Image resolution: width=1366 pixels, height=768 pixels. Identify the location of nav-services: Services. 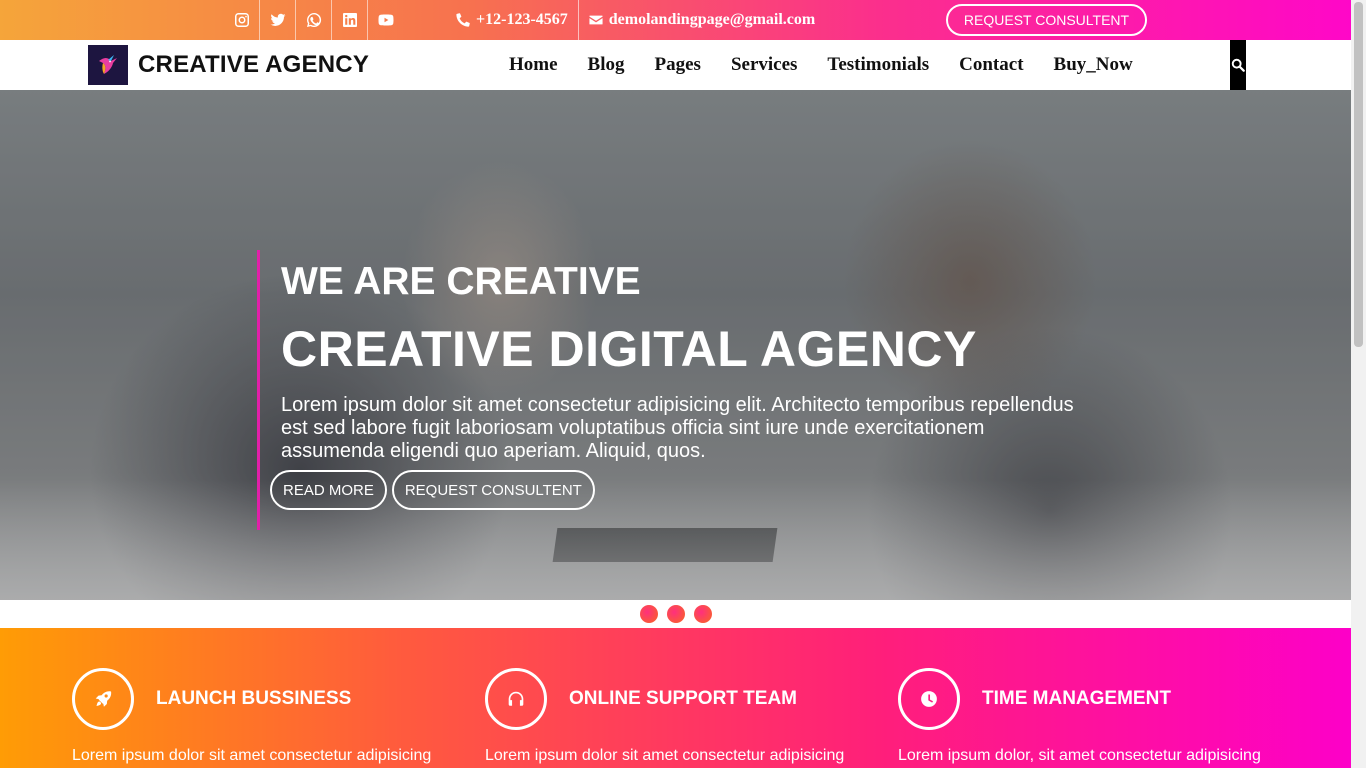
(764, 65).